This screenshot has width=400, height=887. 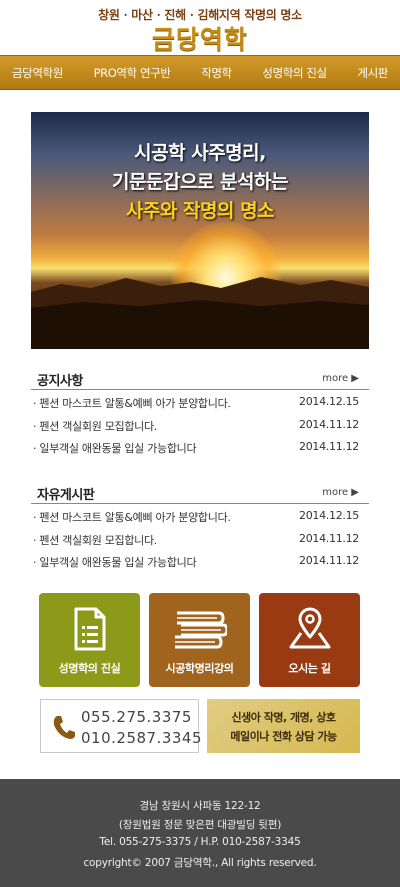 I want to click on tile-name-truth: 성명학의 진실, so click(x=89, y=640).